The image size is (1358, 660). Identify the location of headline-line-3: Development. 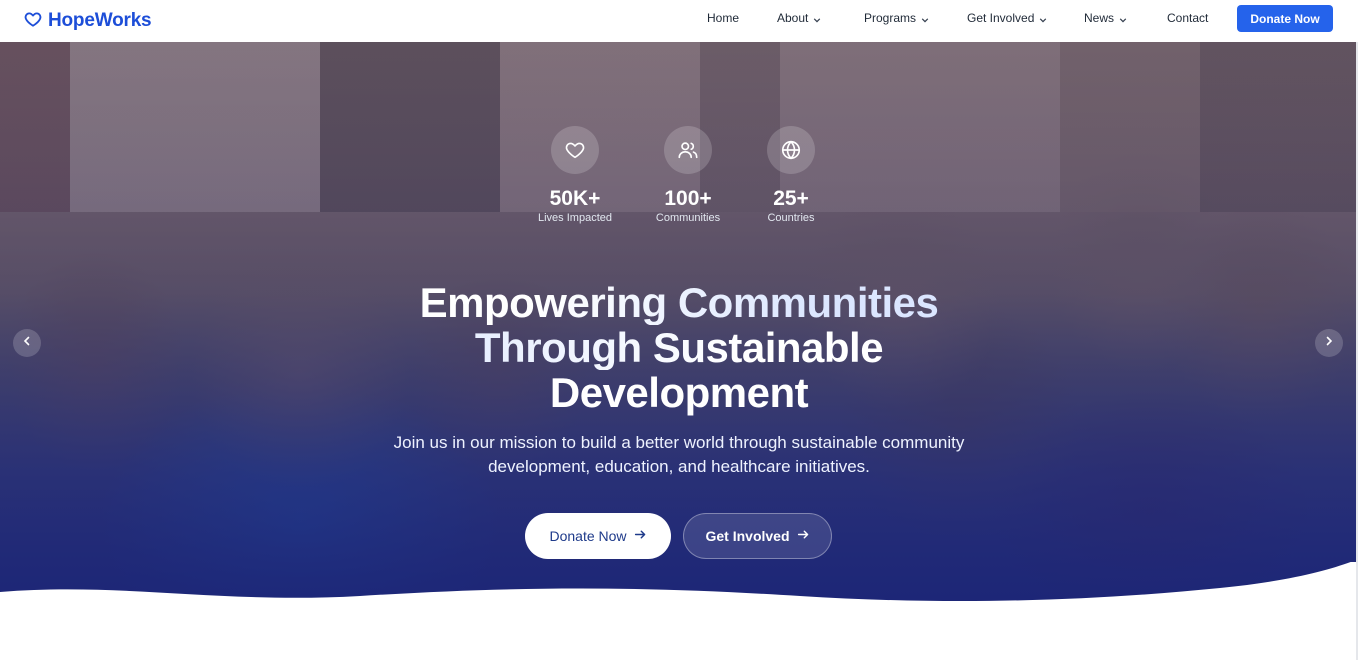
(679, 392).